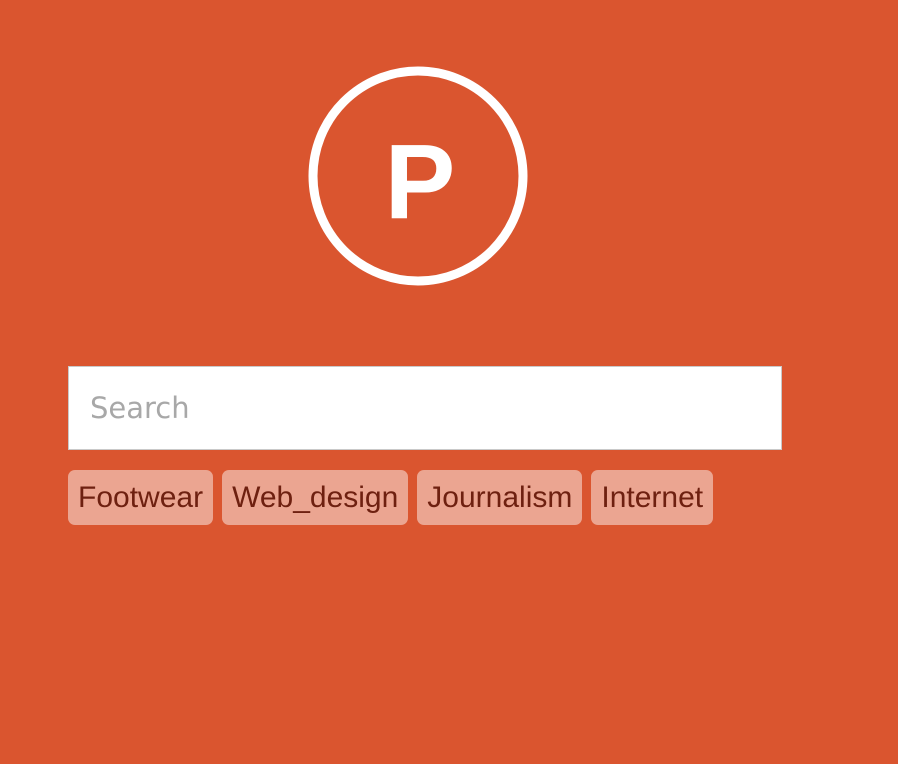 Image resolution: width=898 pixels, height=764 pixels. I want to click on search-input, so click(425, 408).